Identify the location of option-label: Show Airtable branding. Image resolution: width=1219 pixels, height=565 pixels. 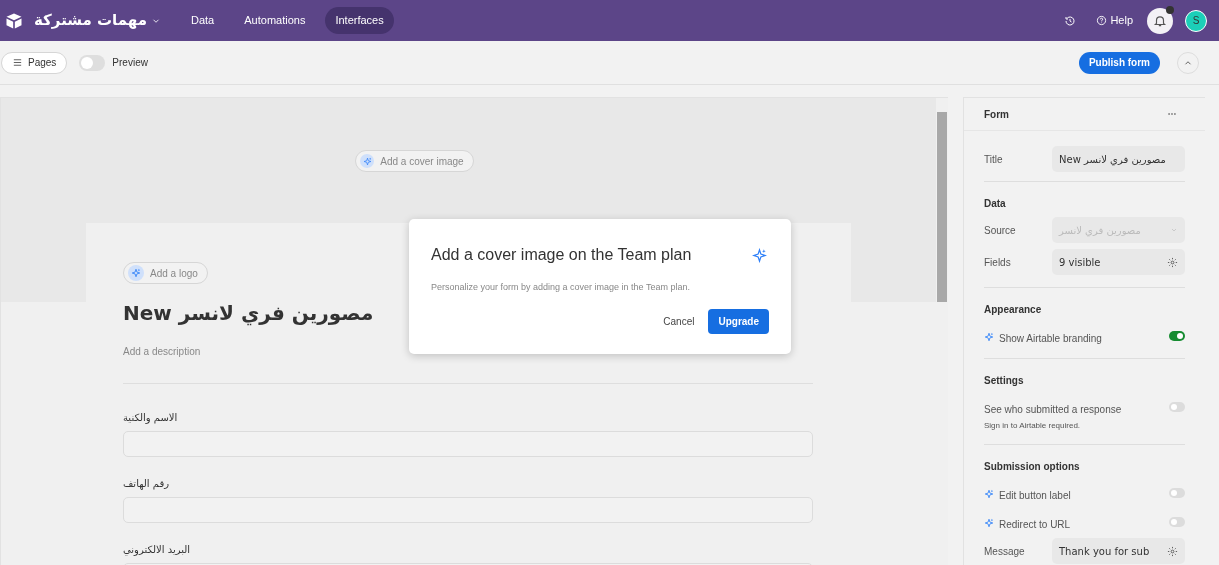
(1050, 339).